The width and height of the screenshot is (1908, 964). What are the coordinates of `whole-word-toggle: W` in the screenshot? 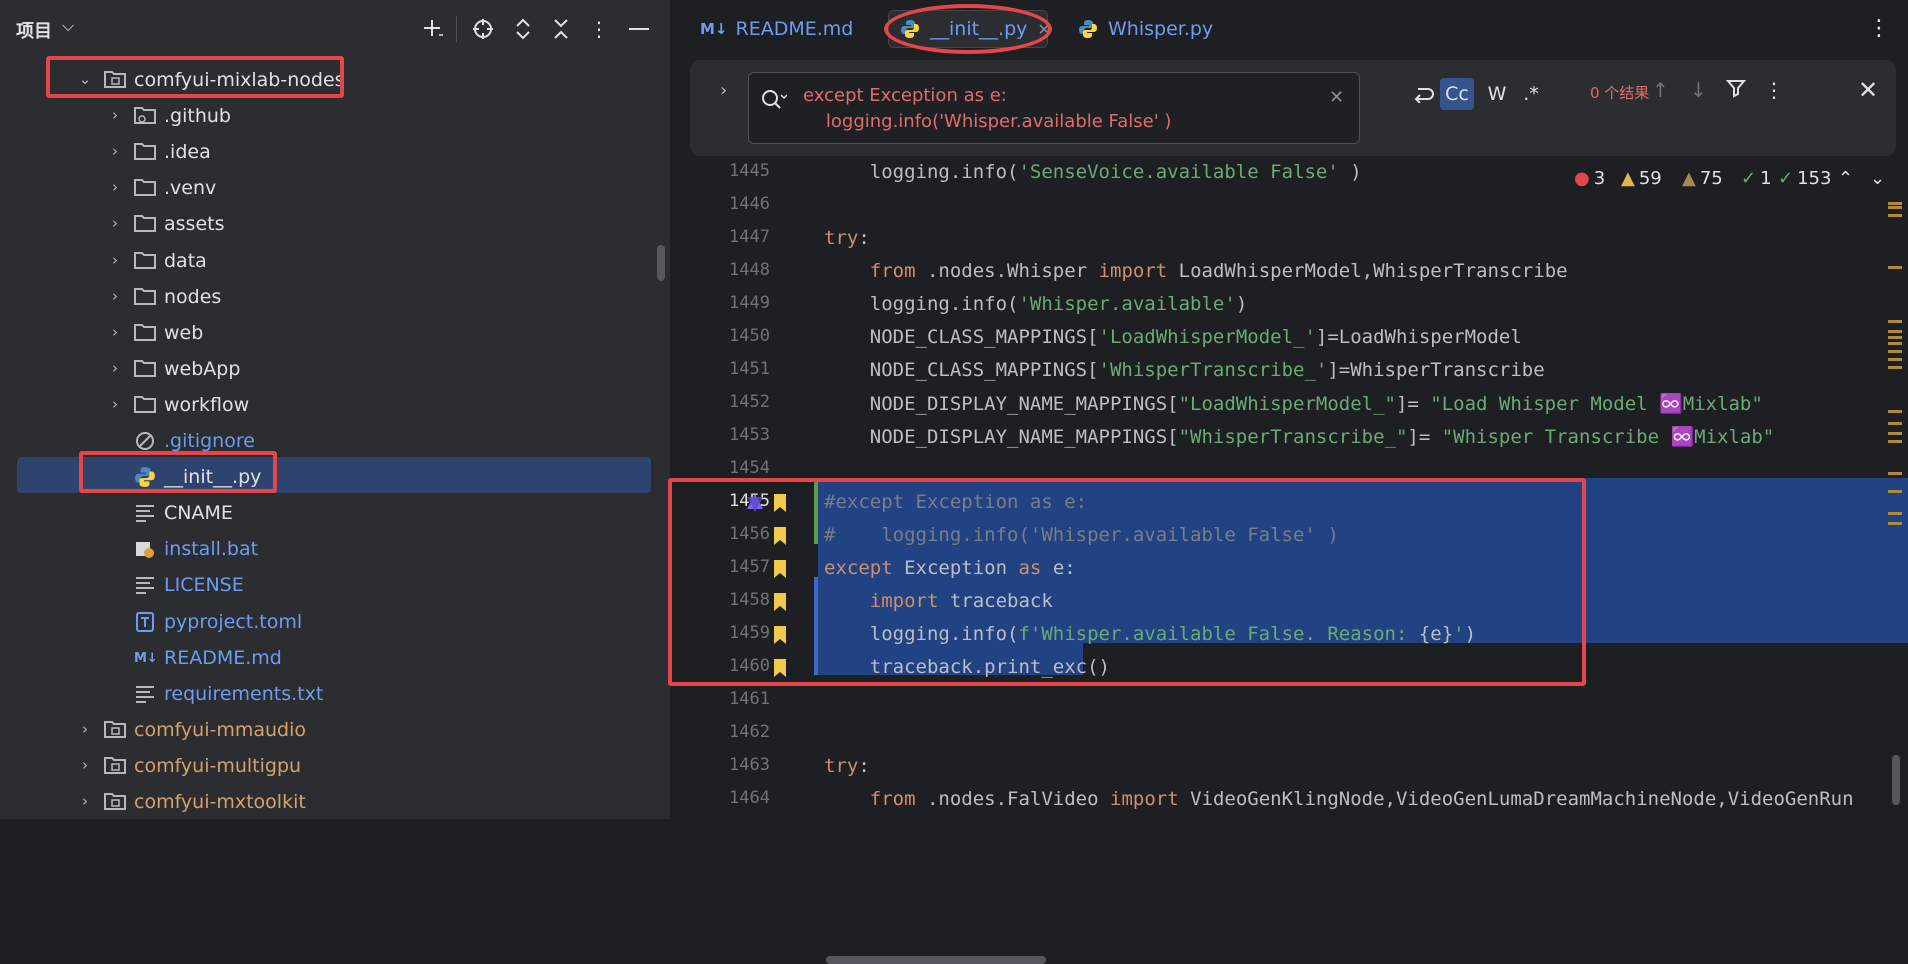 It's located at (1497, 94).